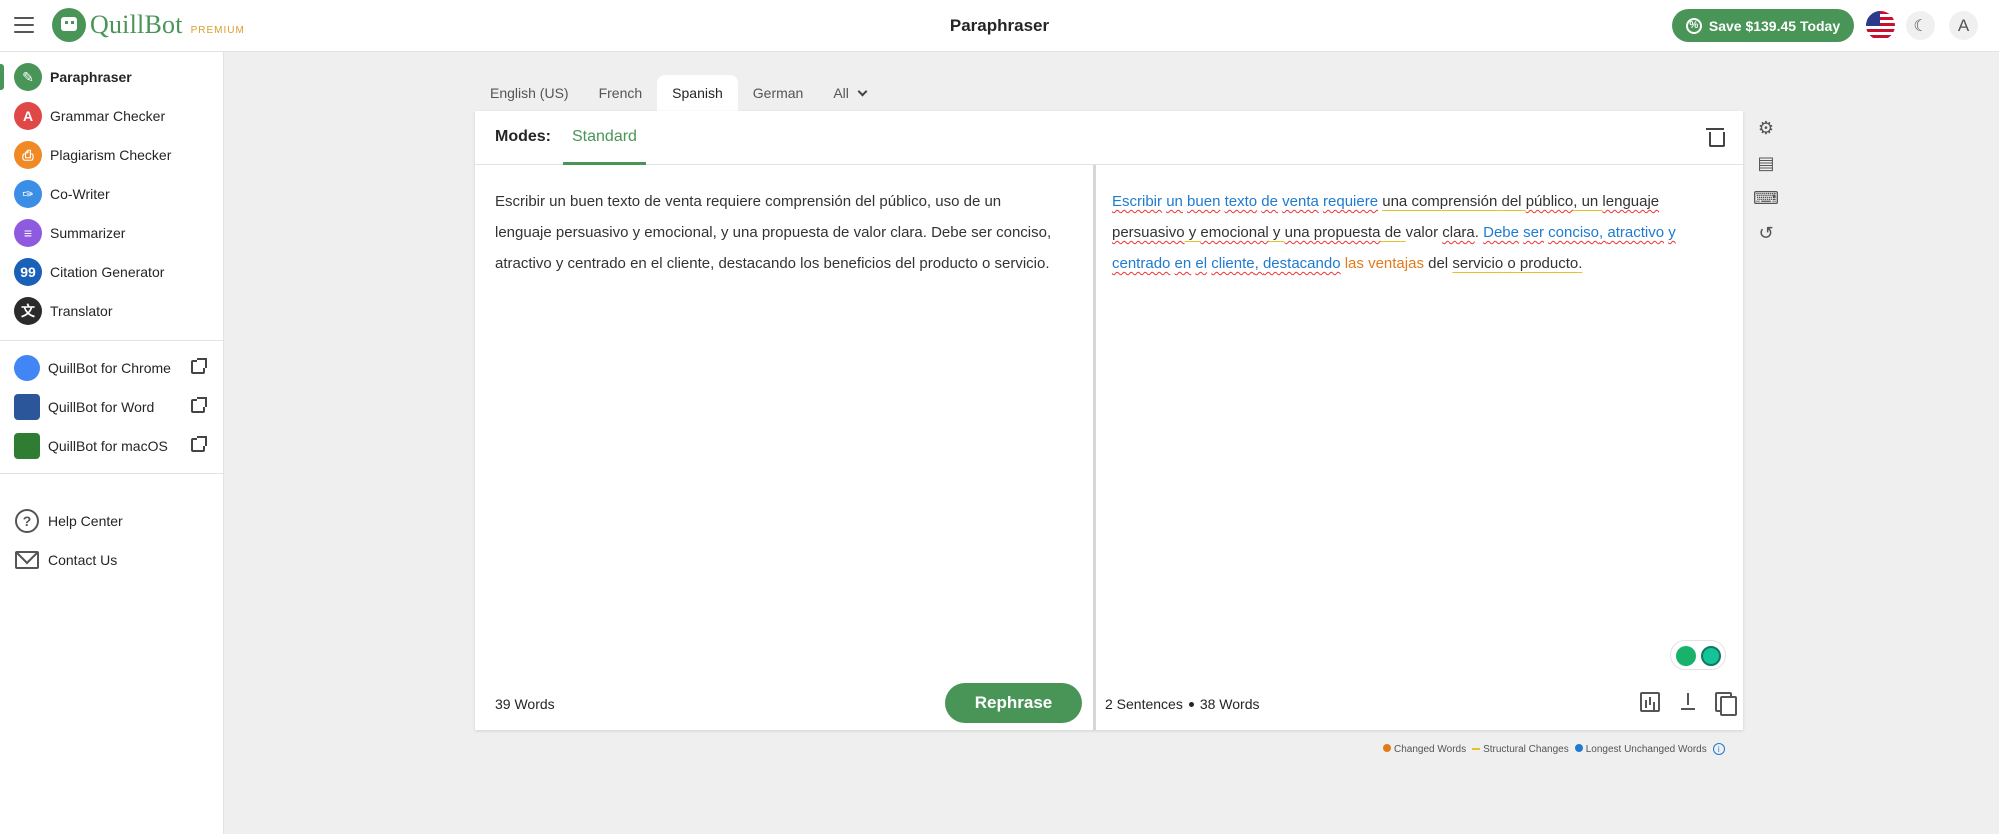 This screenshot has height=834, width=1999. I want to click on sidebar-item-plagiarism-checker: ⎙ Plagiarism Checker, so click(112, 155).